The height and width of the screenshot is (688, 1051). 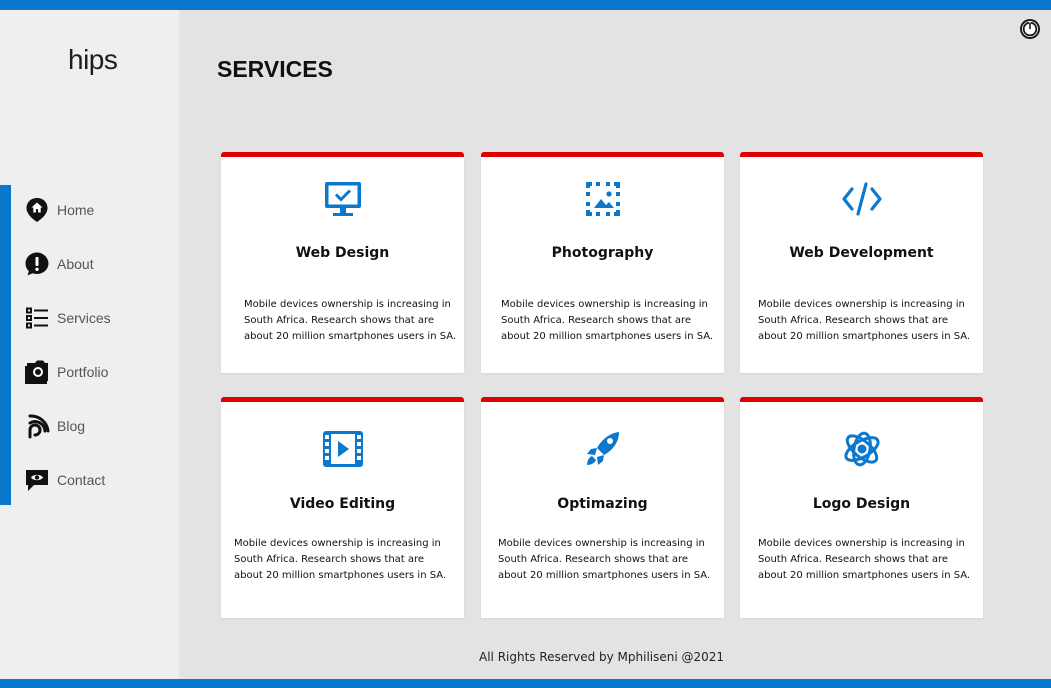 I want to click on page-title: SERVICES, so click(x=275, y=69).